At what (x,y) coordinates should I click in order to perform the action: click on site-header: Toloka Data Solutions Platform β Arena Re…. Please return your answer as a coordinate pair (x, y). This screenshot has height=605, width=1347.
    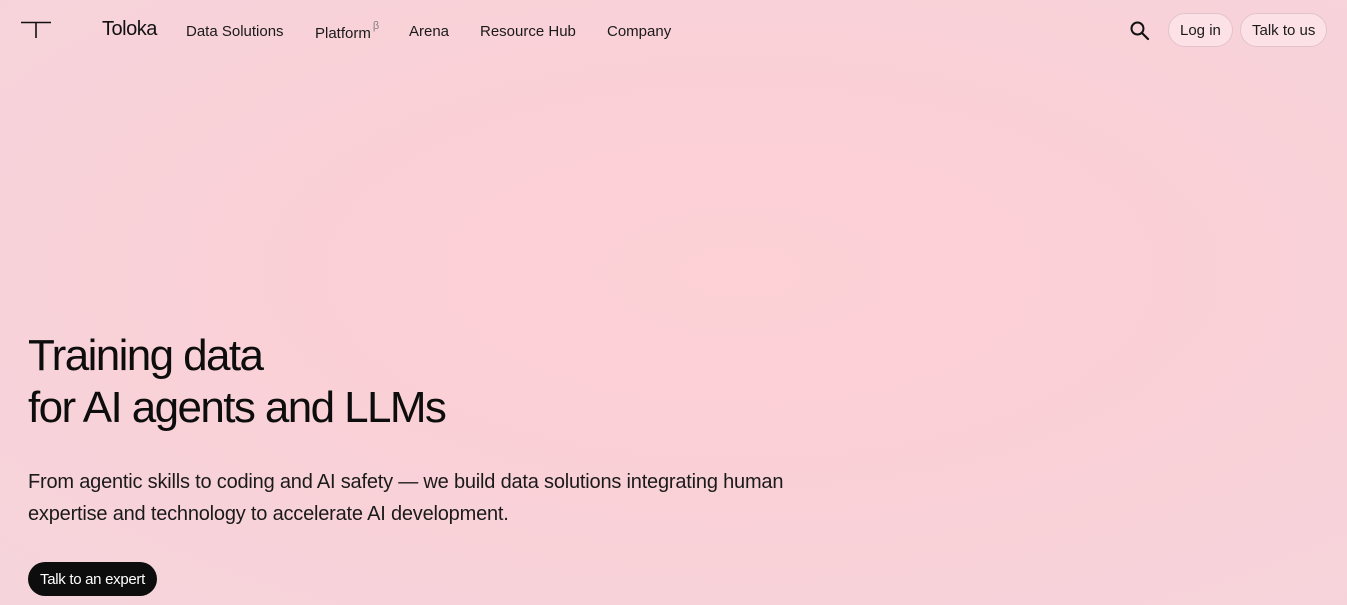
    Looking at the image, I should click on (673, 31).